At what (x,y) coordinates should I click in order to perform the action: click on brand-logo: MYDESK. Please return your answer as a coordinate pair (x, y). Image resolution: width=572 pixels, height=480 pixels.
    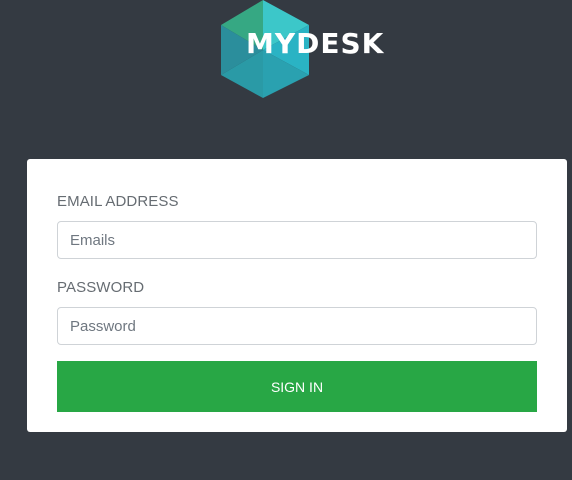
    Looking at the image, I should click on (308, 49).